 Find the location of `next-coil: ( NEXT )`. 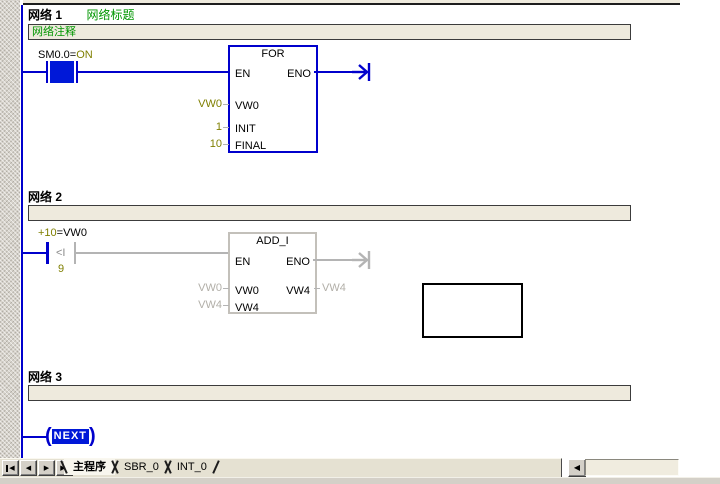

next-coil: ( NEXT ) is located at coordinates (70, 436).